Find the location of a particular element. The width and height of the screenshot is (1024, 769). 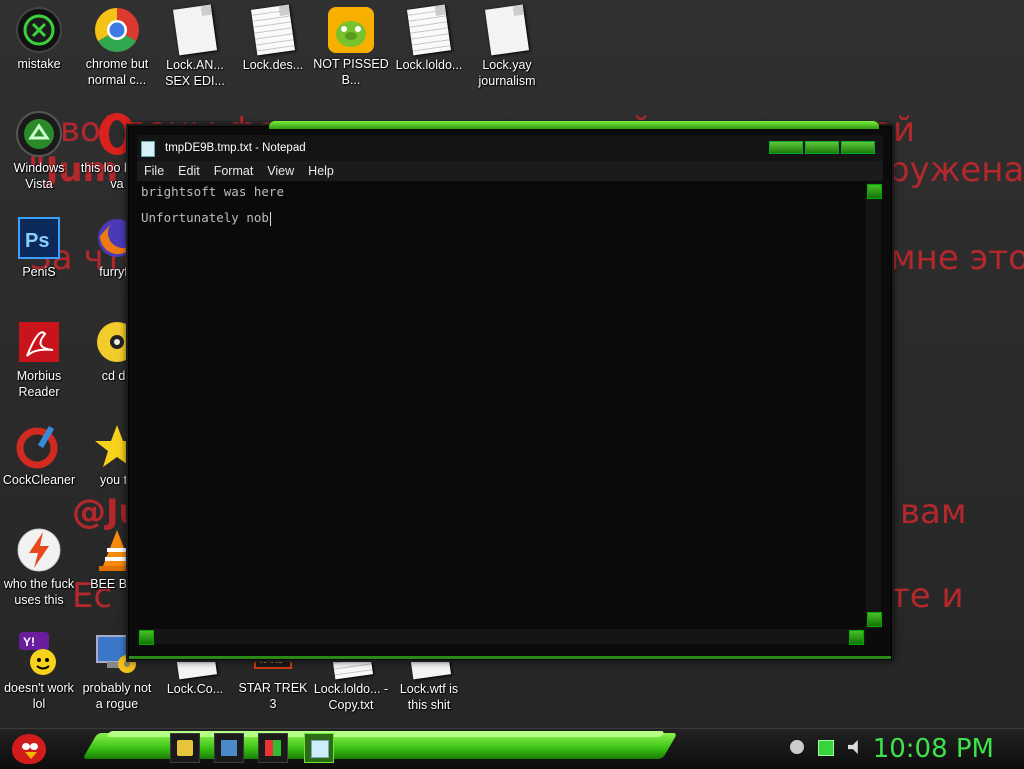

menu-edit: Edit is located at coordinates (189, 171).